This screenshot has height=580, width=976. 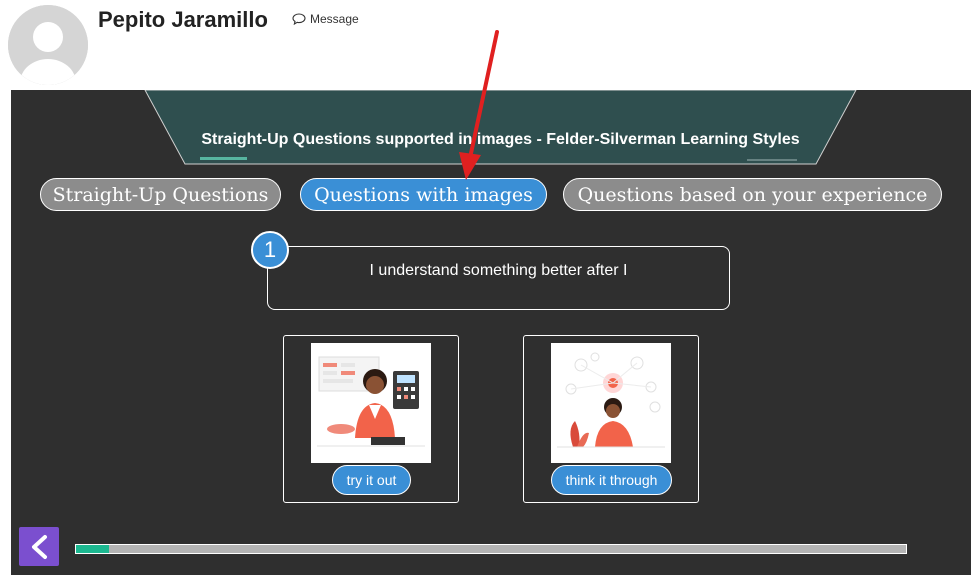 What do you see at coordinates (500, 127) in the screenshot?
I see `title-banner` at bounding box center [500, 127].